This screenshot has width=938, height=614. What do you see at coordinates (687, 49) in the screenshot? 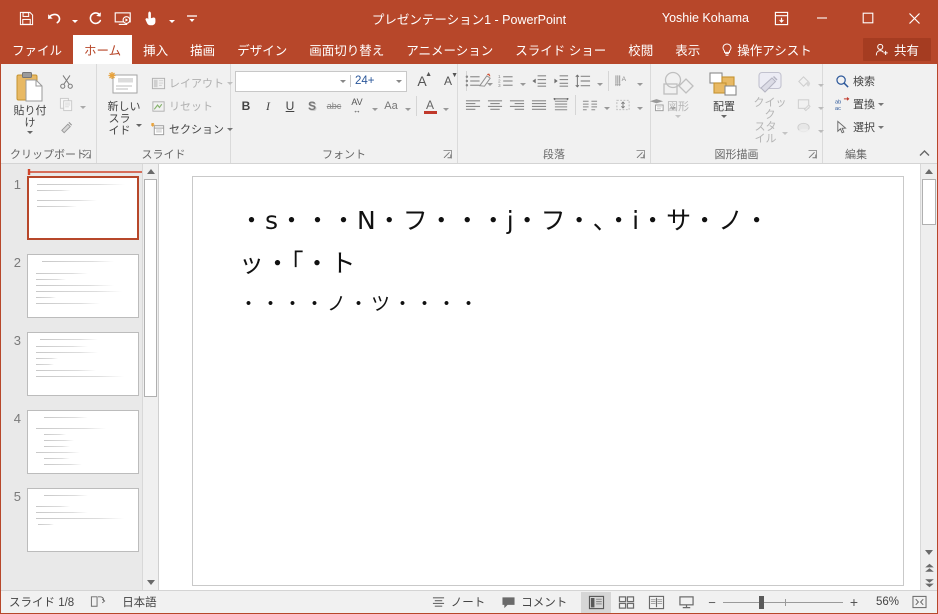
I see `tab-view: 表示` at bounding box center [687, 49].